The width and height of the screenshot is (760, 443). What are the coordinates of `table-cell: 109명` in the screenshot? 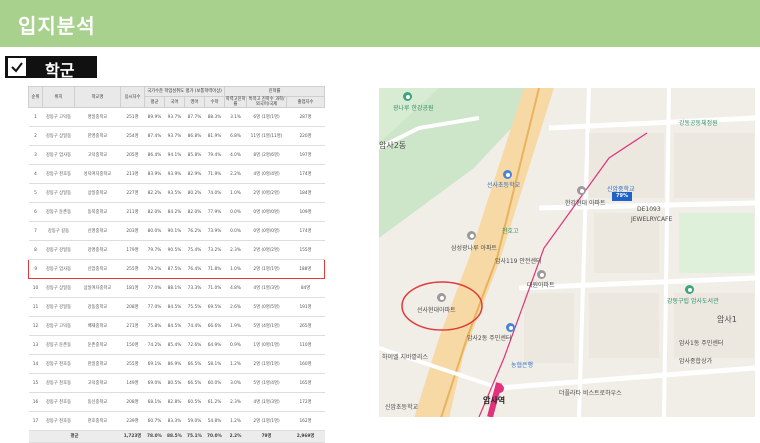 It's located at (305, 212).